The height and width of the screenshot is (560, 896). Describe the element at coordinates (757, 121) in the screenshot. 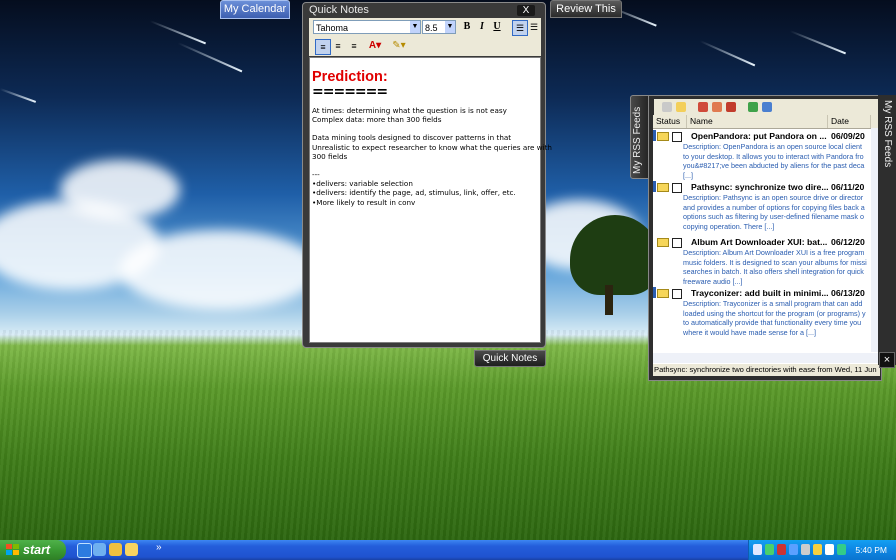

I see `column-header-name: Name` at that location.